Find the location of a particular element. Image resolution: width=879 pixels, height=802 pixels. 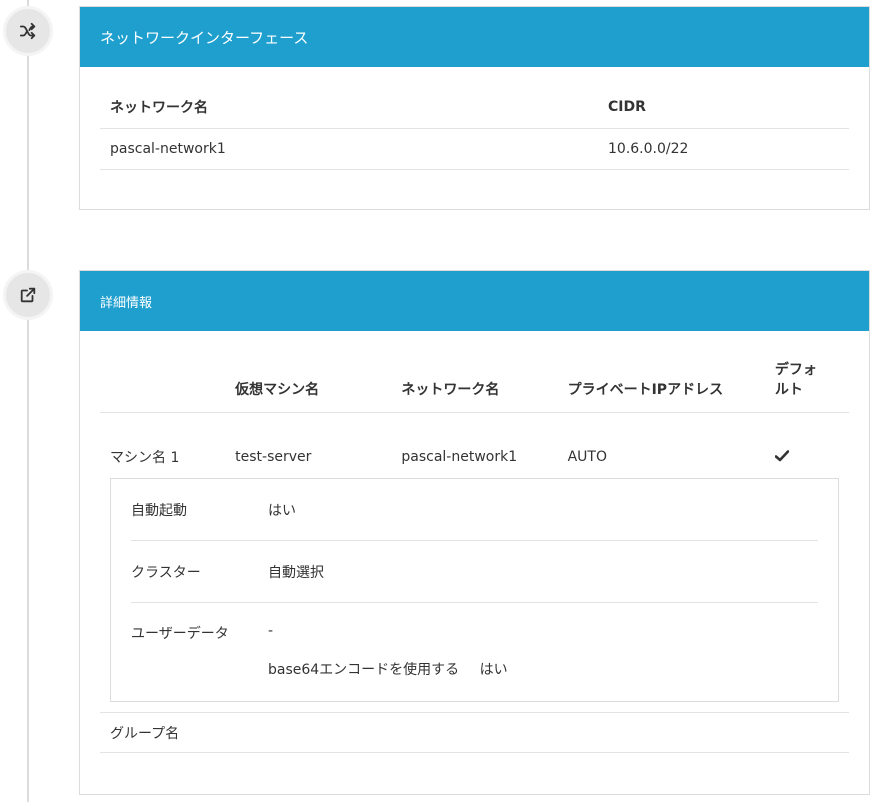

panel-title: ネットワークインターフェース is located at coordinates (474, 37).